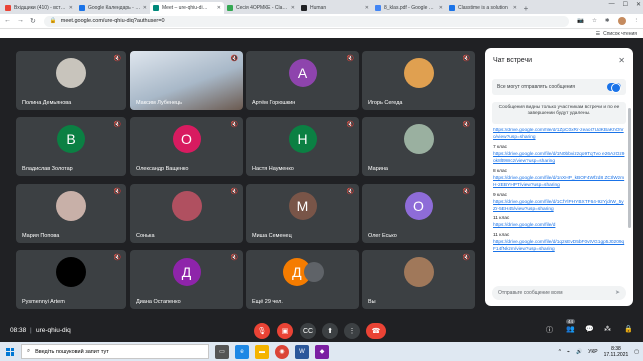  Describe the element at coordinates (242, 351) in the screenshot. I see `edge-icon: e` at that location.